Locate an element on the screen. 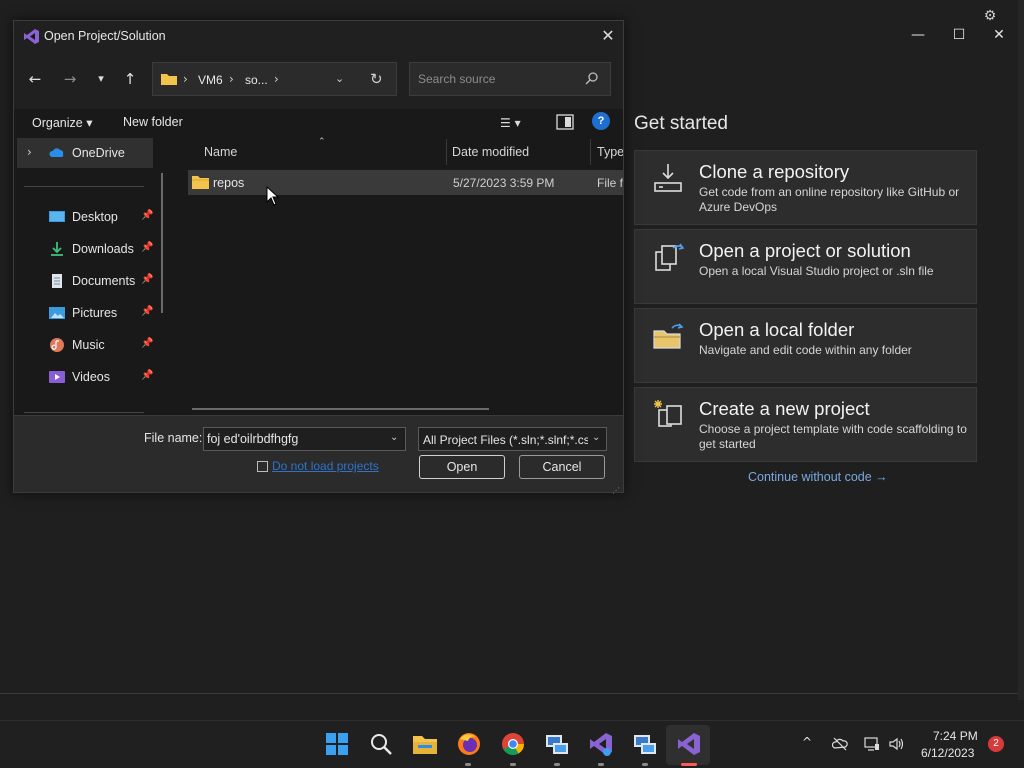  folder-icon is located at coordinates (200, 182).